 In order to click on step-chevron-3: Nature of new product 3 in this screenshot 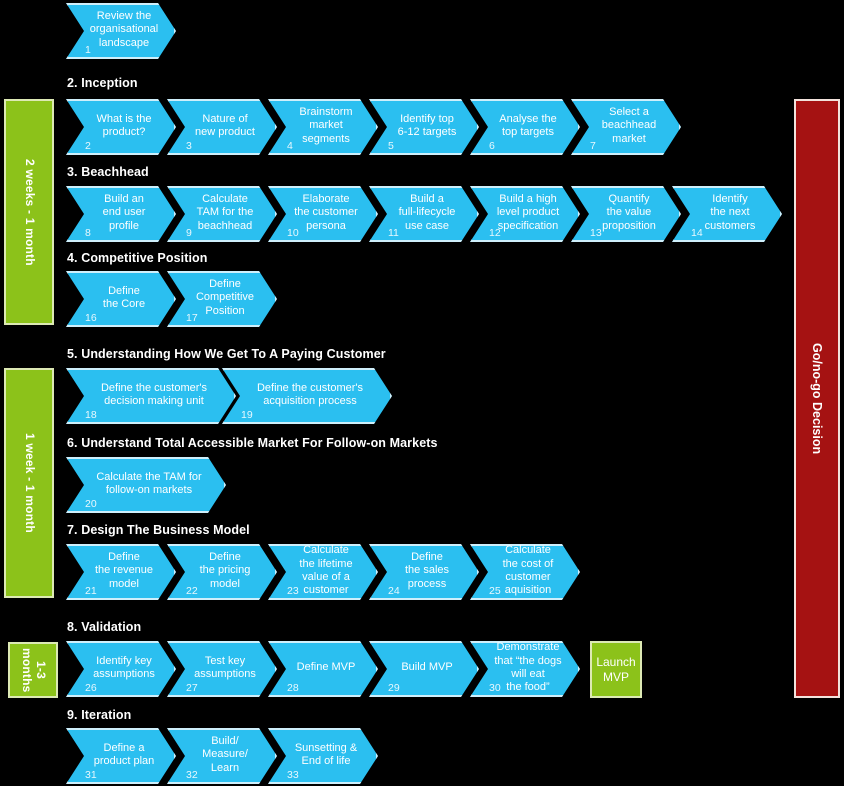, I will do `click(222, 127)`.